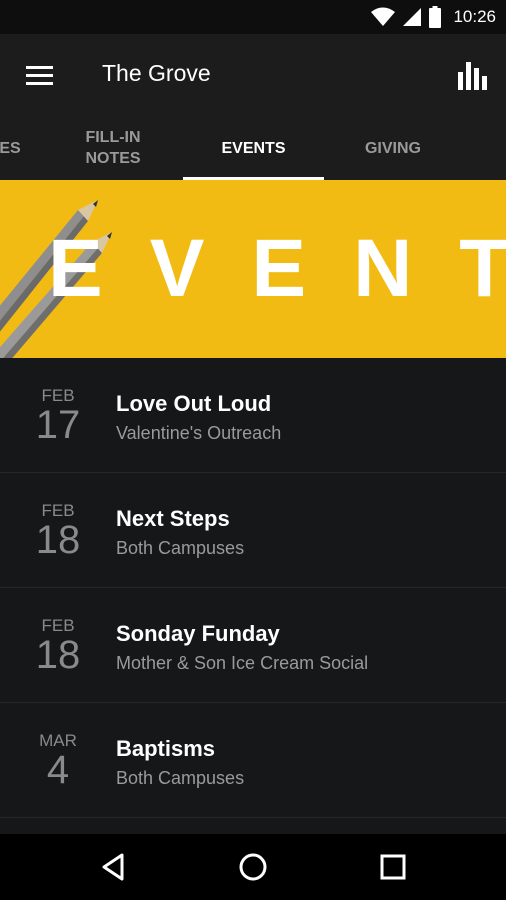 This screenshot has height=900, width=506. What do you see at coordinates (253, 75) in the screenshot?
I see `app-bar: The Grove` at bounding box center [253, 75].